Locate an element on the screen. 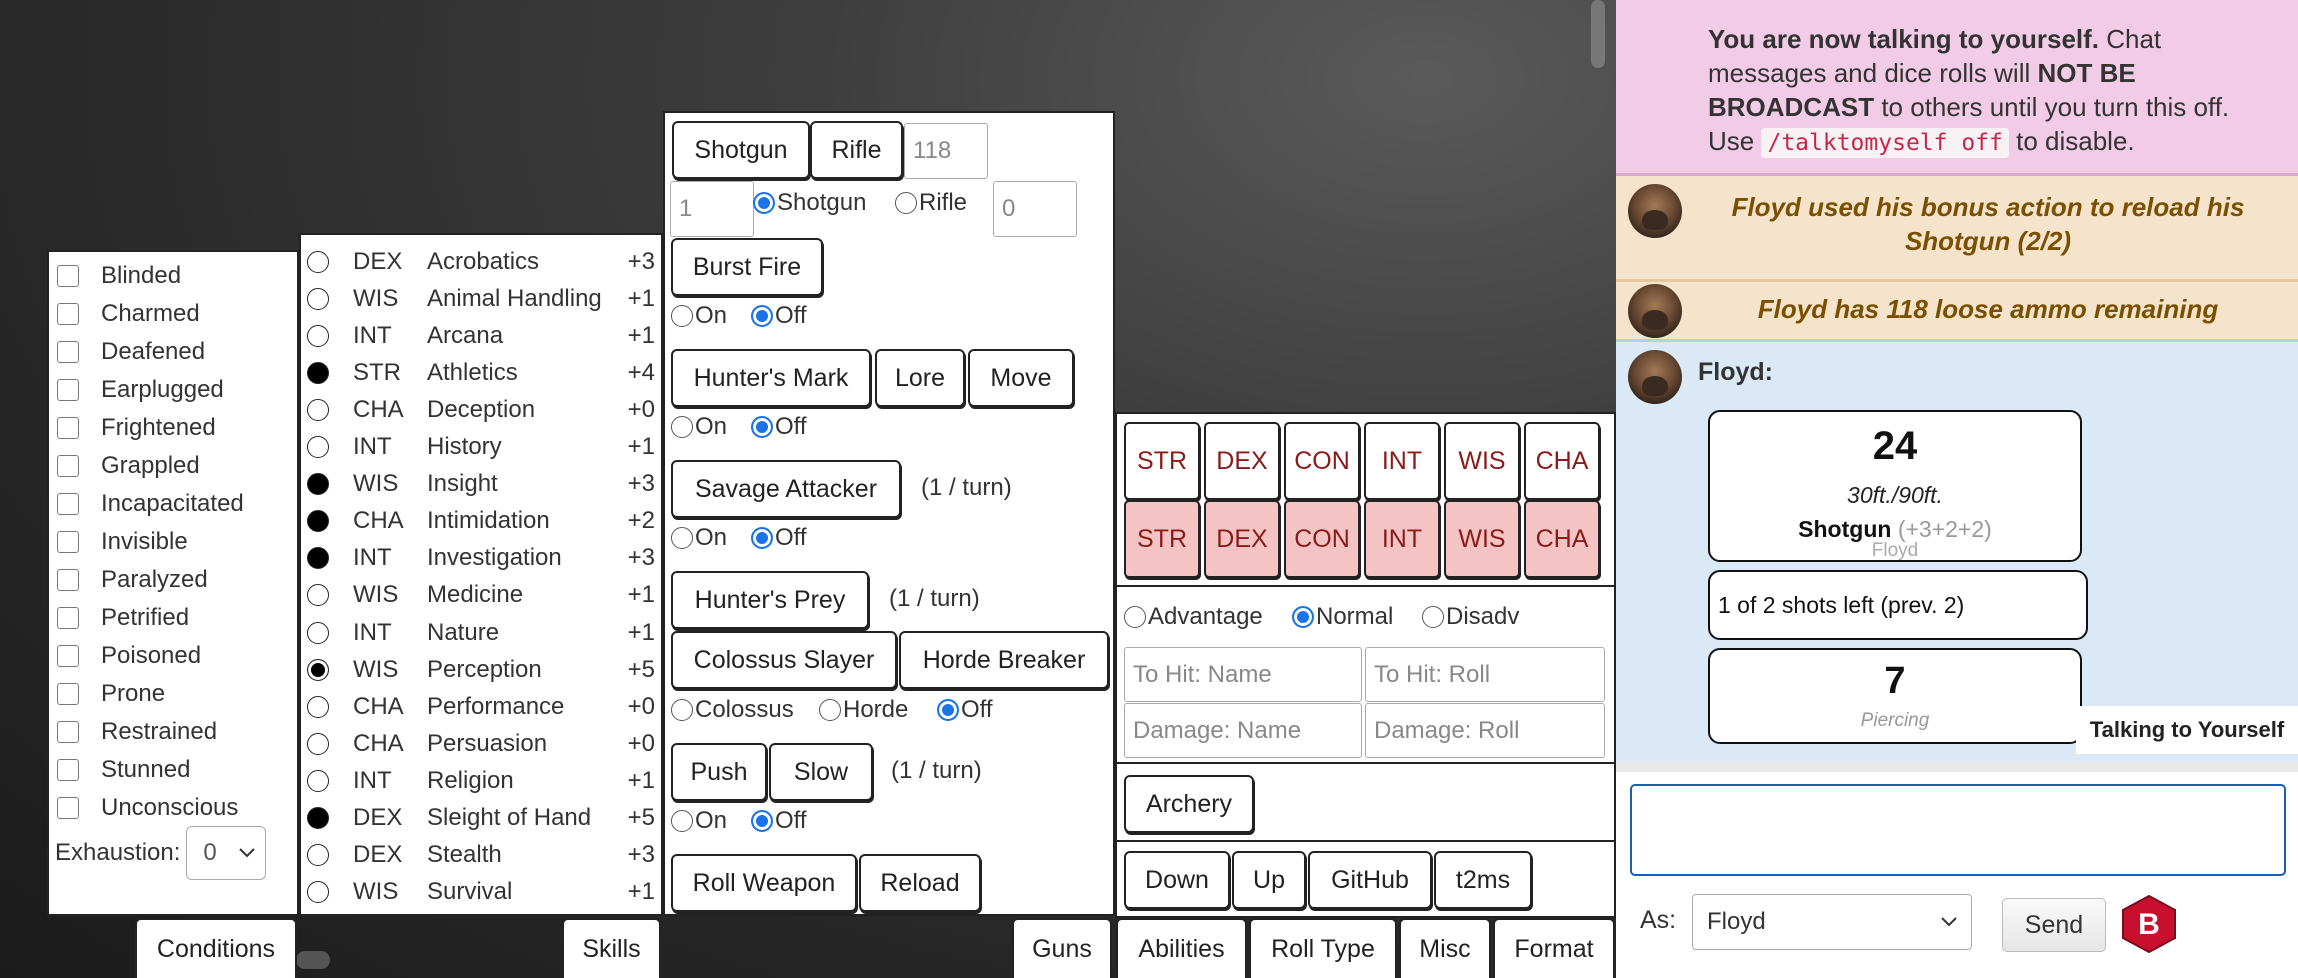 The height and width of the screenshot is (978, 2298). check-wis-button: WIS is located at coordinates (1482, 461).